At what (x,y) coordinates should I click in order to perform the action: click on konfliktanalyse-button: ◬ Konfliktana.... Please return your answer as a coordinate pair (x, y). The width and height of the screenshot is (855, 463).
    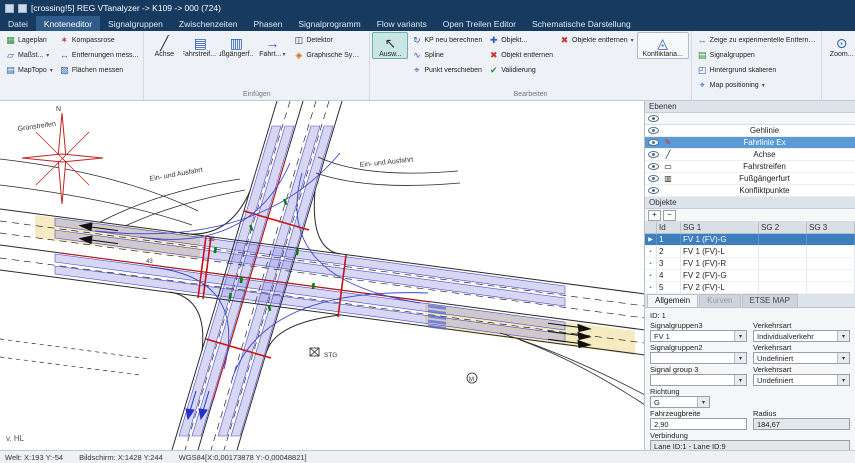
    Looking at the image, I should click on (662, 45).